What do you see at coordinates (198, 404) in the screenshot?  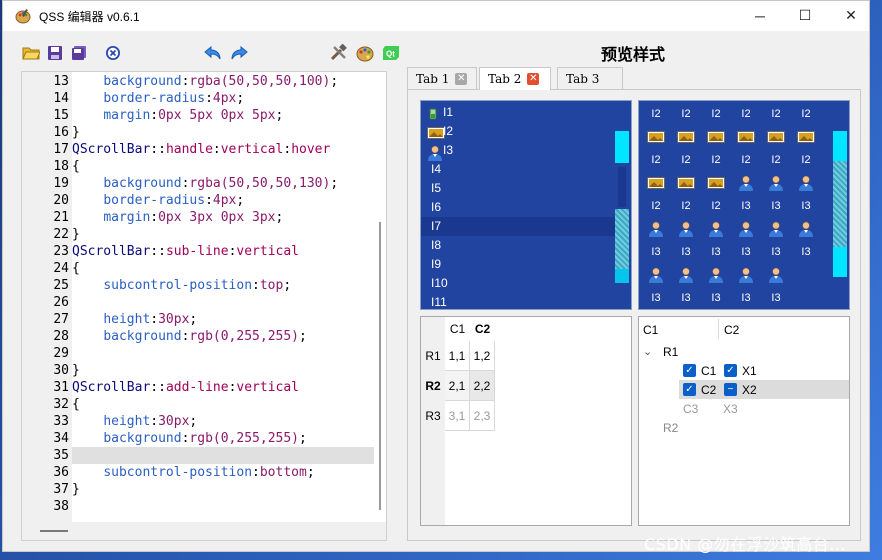 I see `code-line: 32{` at bounding box center [198, 404].